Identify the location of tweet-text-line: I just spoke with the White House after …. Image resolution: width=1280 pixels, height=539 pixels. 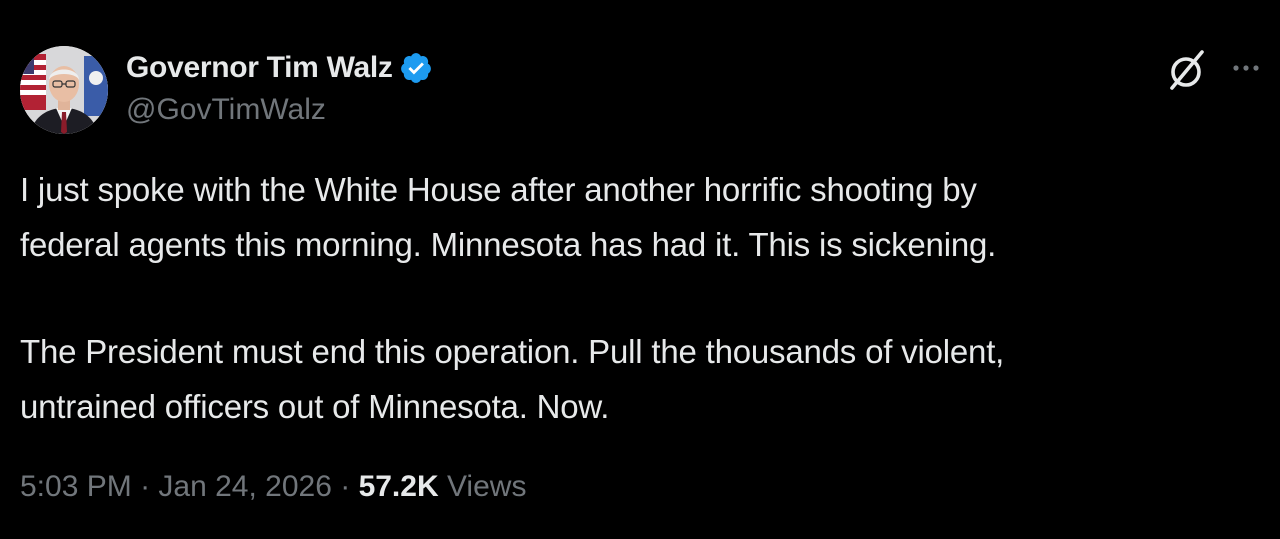
(498, 189).